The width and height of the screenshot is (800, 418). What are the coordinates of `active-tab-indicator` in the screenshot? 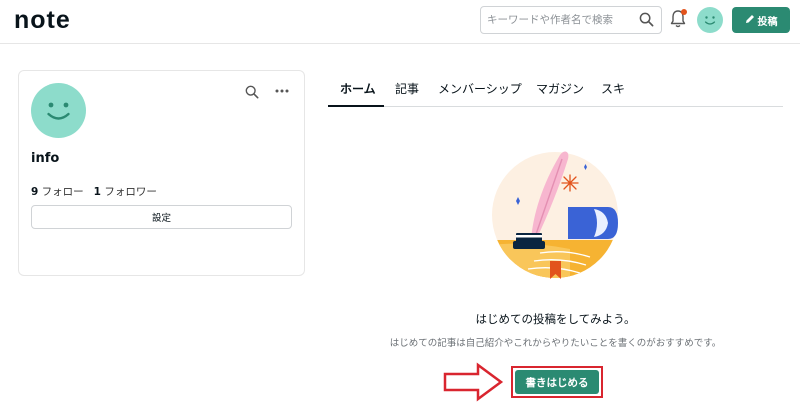 It's located at (356, 106).